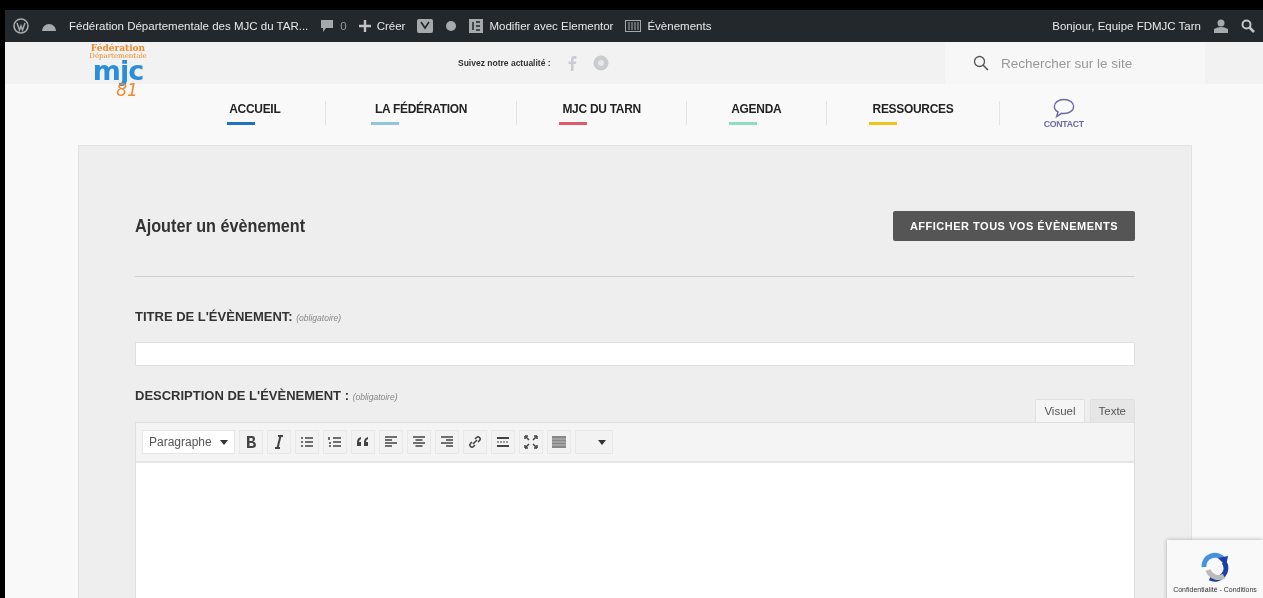 This screenshot has width=1263, height=598. I want to click on read-more-button, so click(502, 442).